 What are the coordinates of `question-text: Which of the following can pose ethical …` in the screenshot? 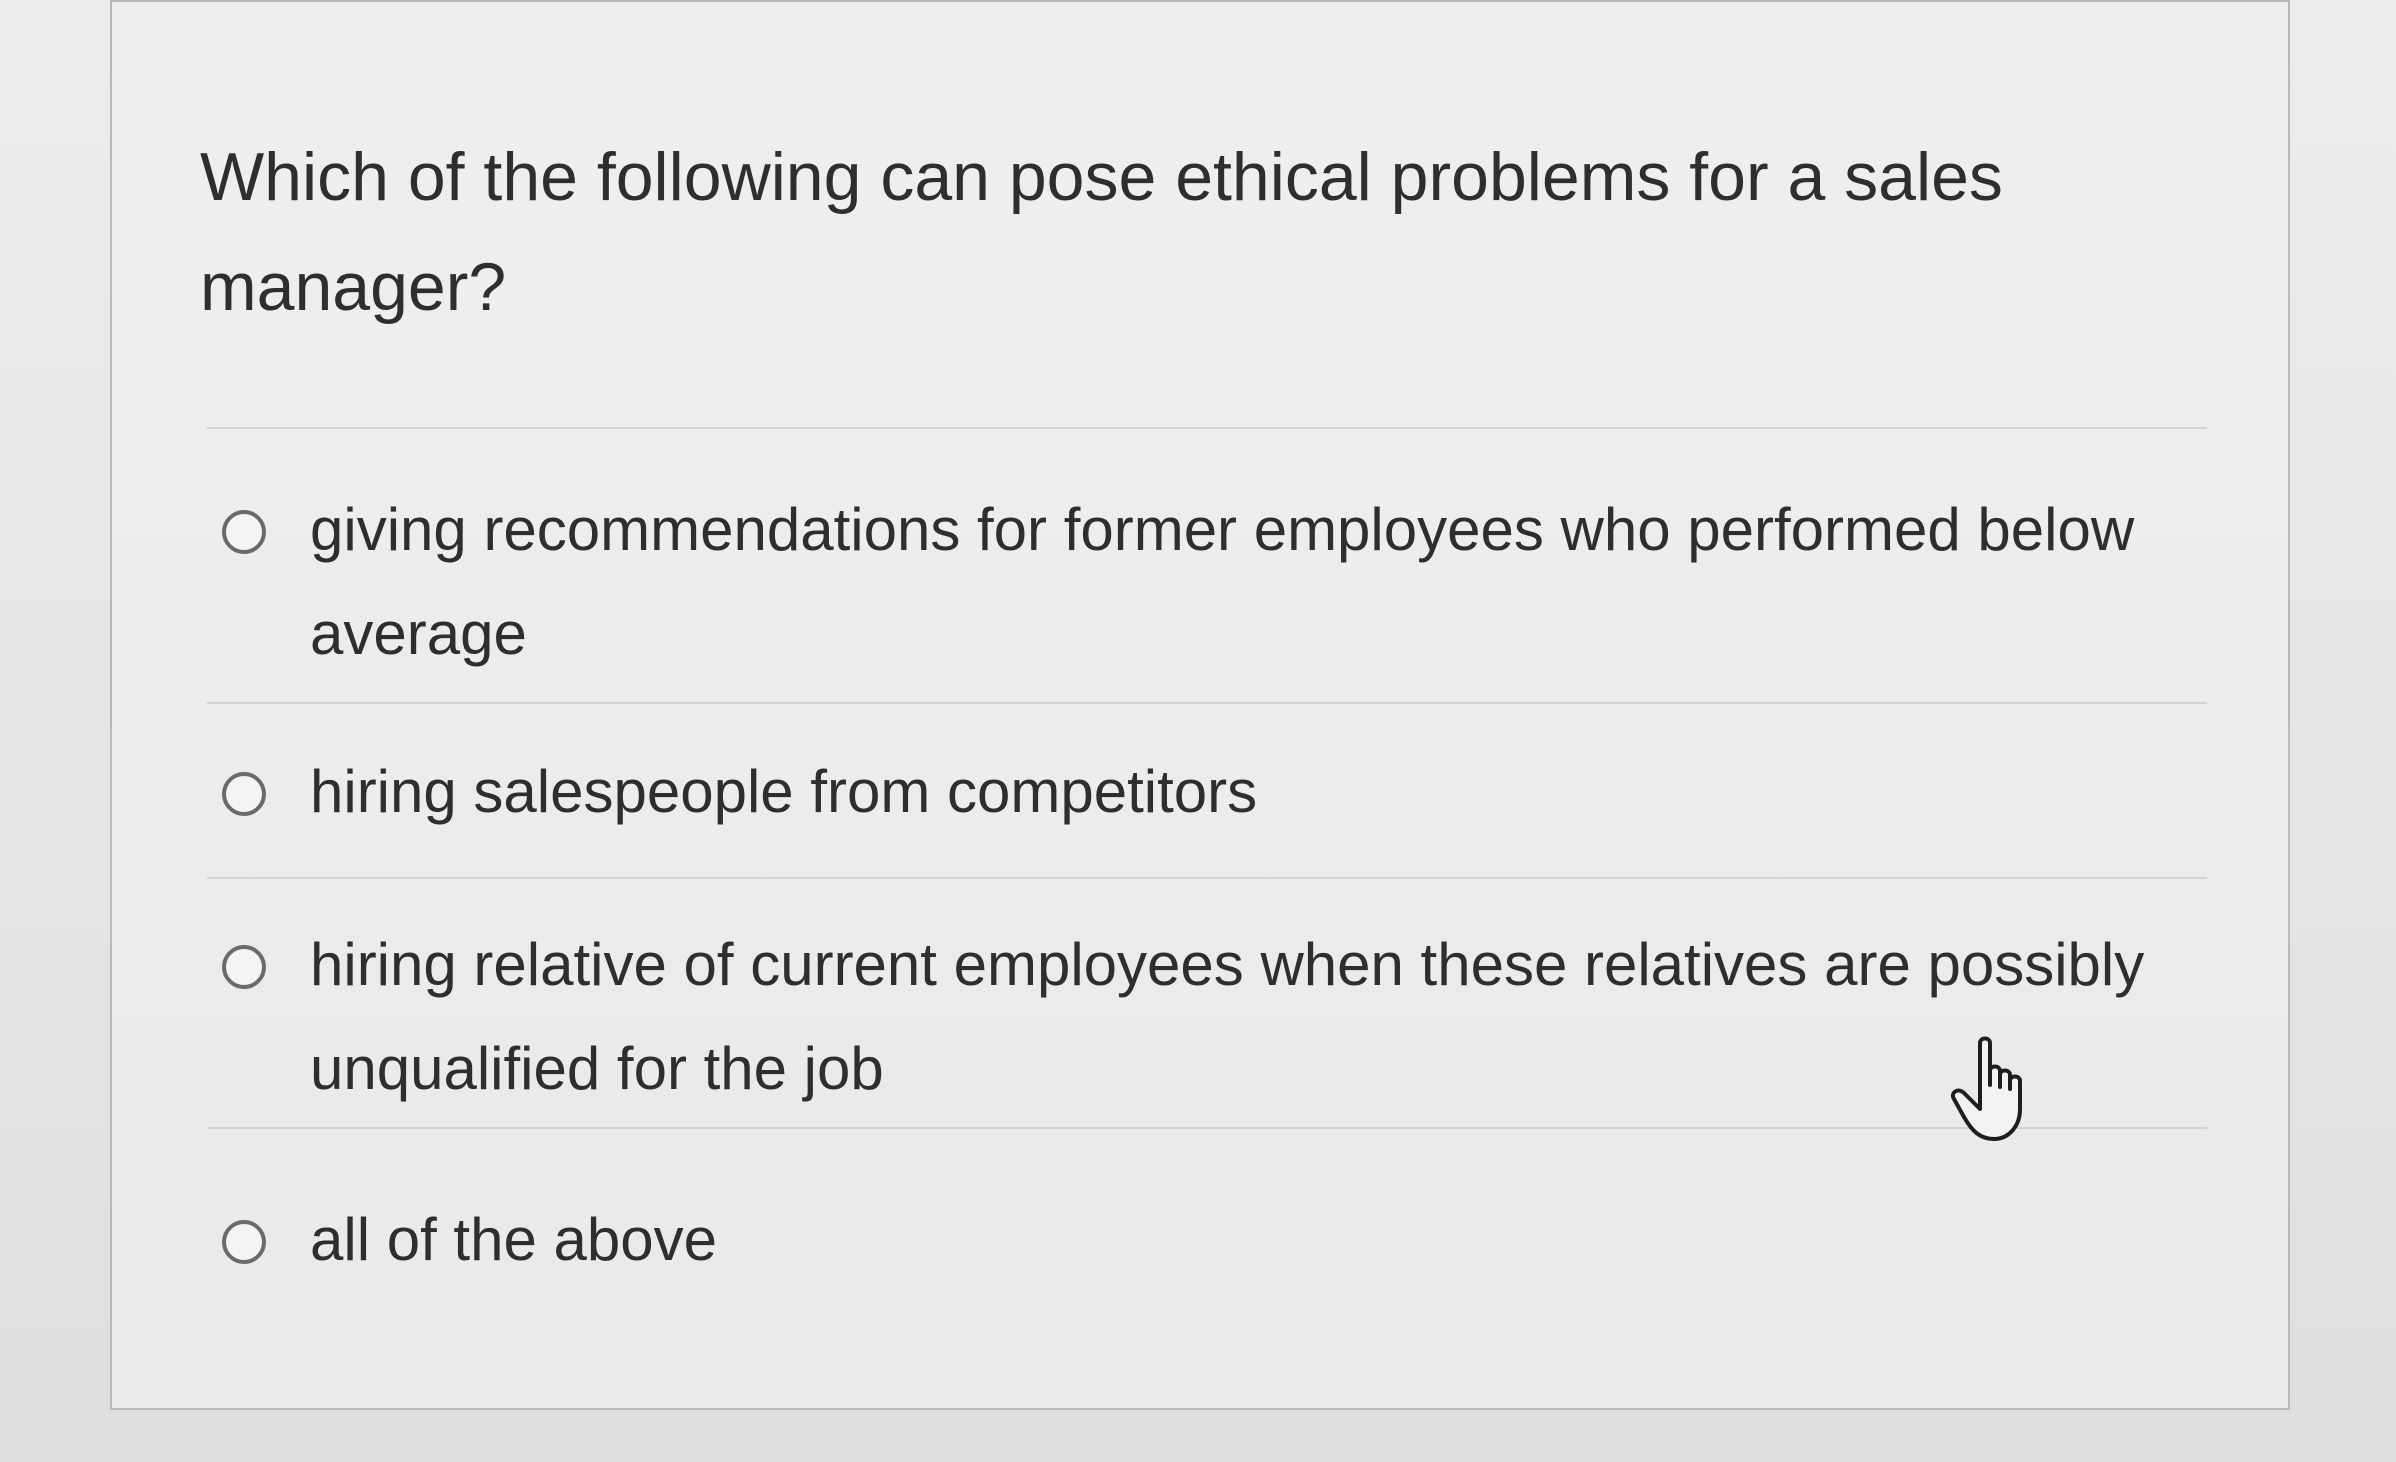 It's located at (1101, 232).